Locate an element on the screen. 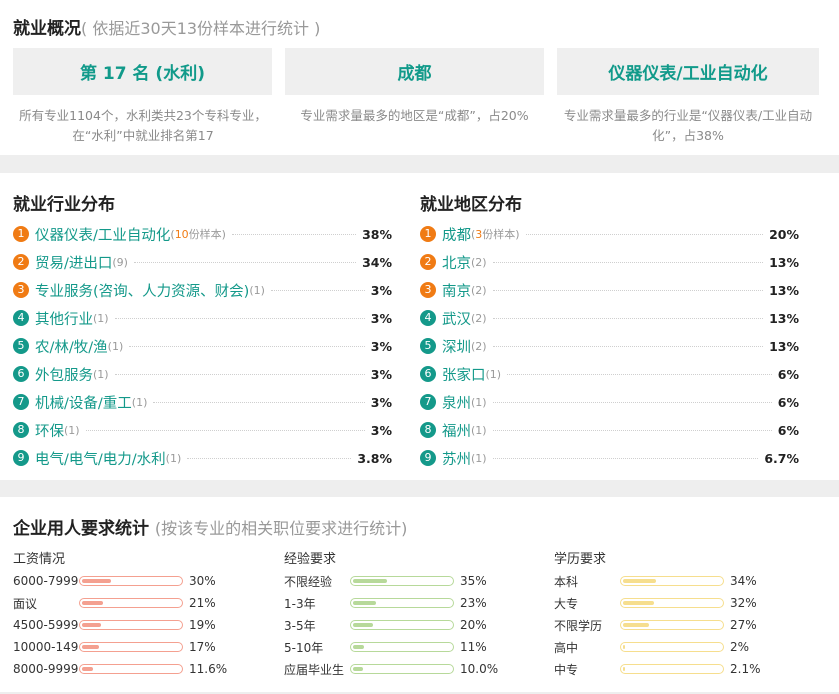  industry-item-name: 贸易/进出口 is located at coordinates (73, 262).